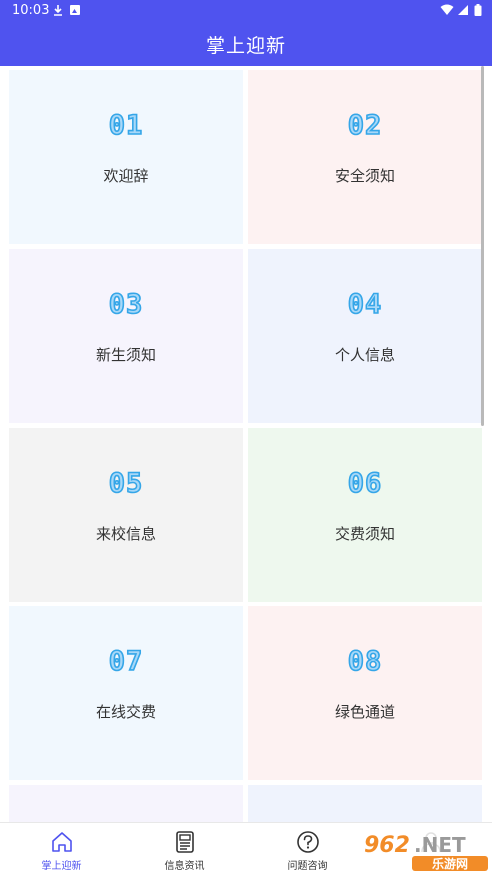 The image size is (492, 875). What do you see at coordinates (58, 10) in the screenshot?
I see `download-icon` at bounding box center [58, 10].